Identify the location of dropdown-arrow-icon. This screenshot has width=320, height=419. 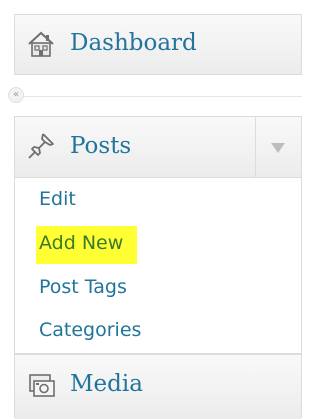
(278, 148).